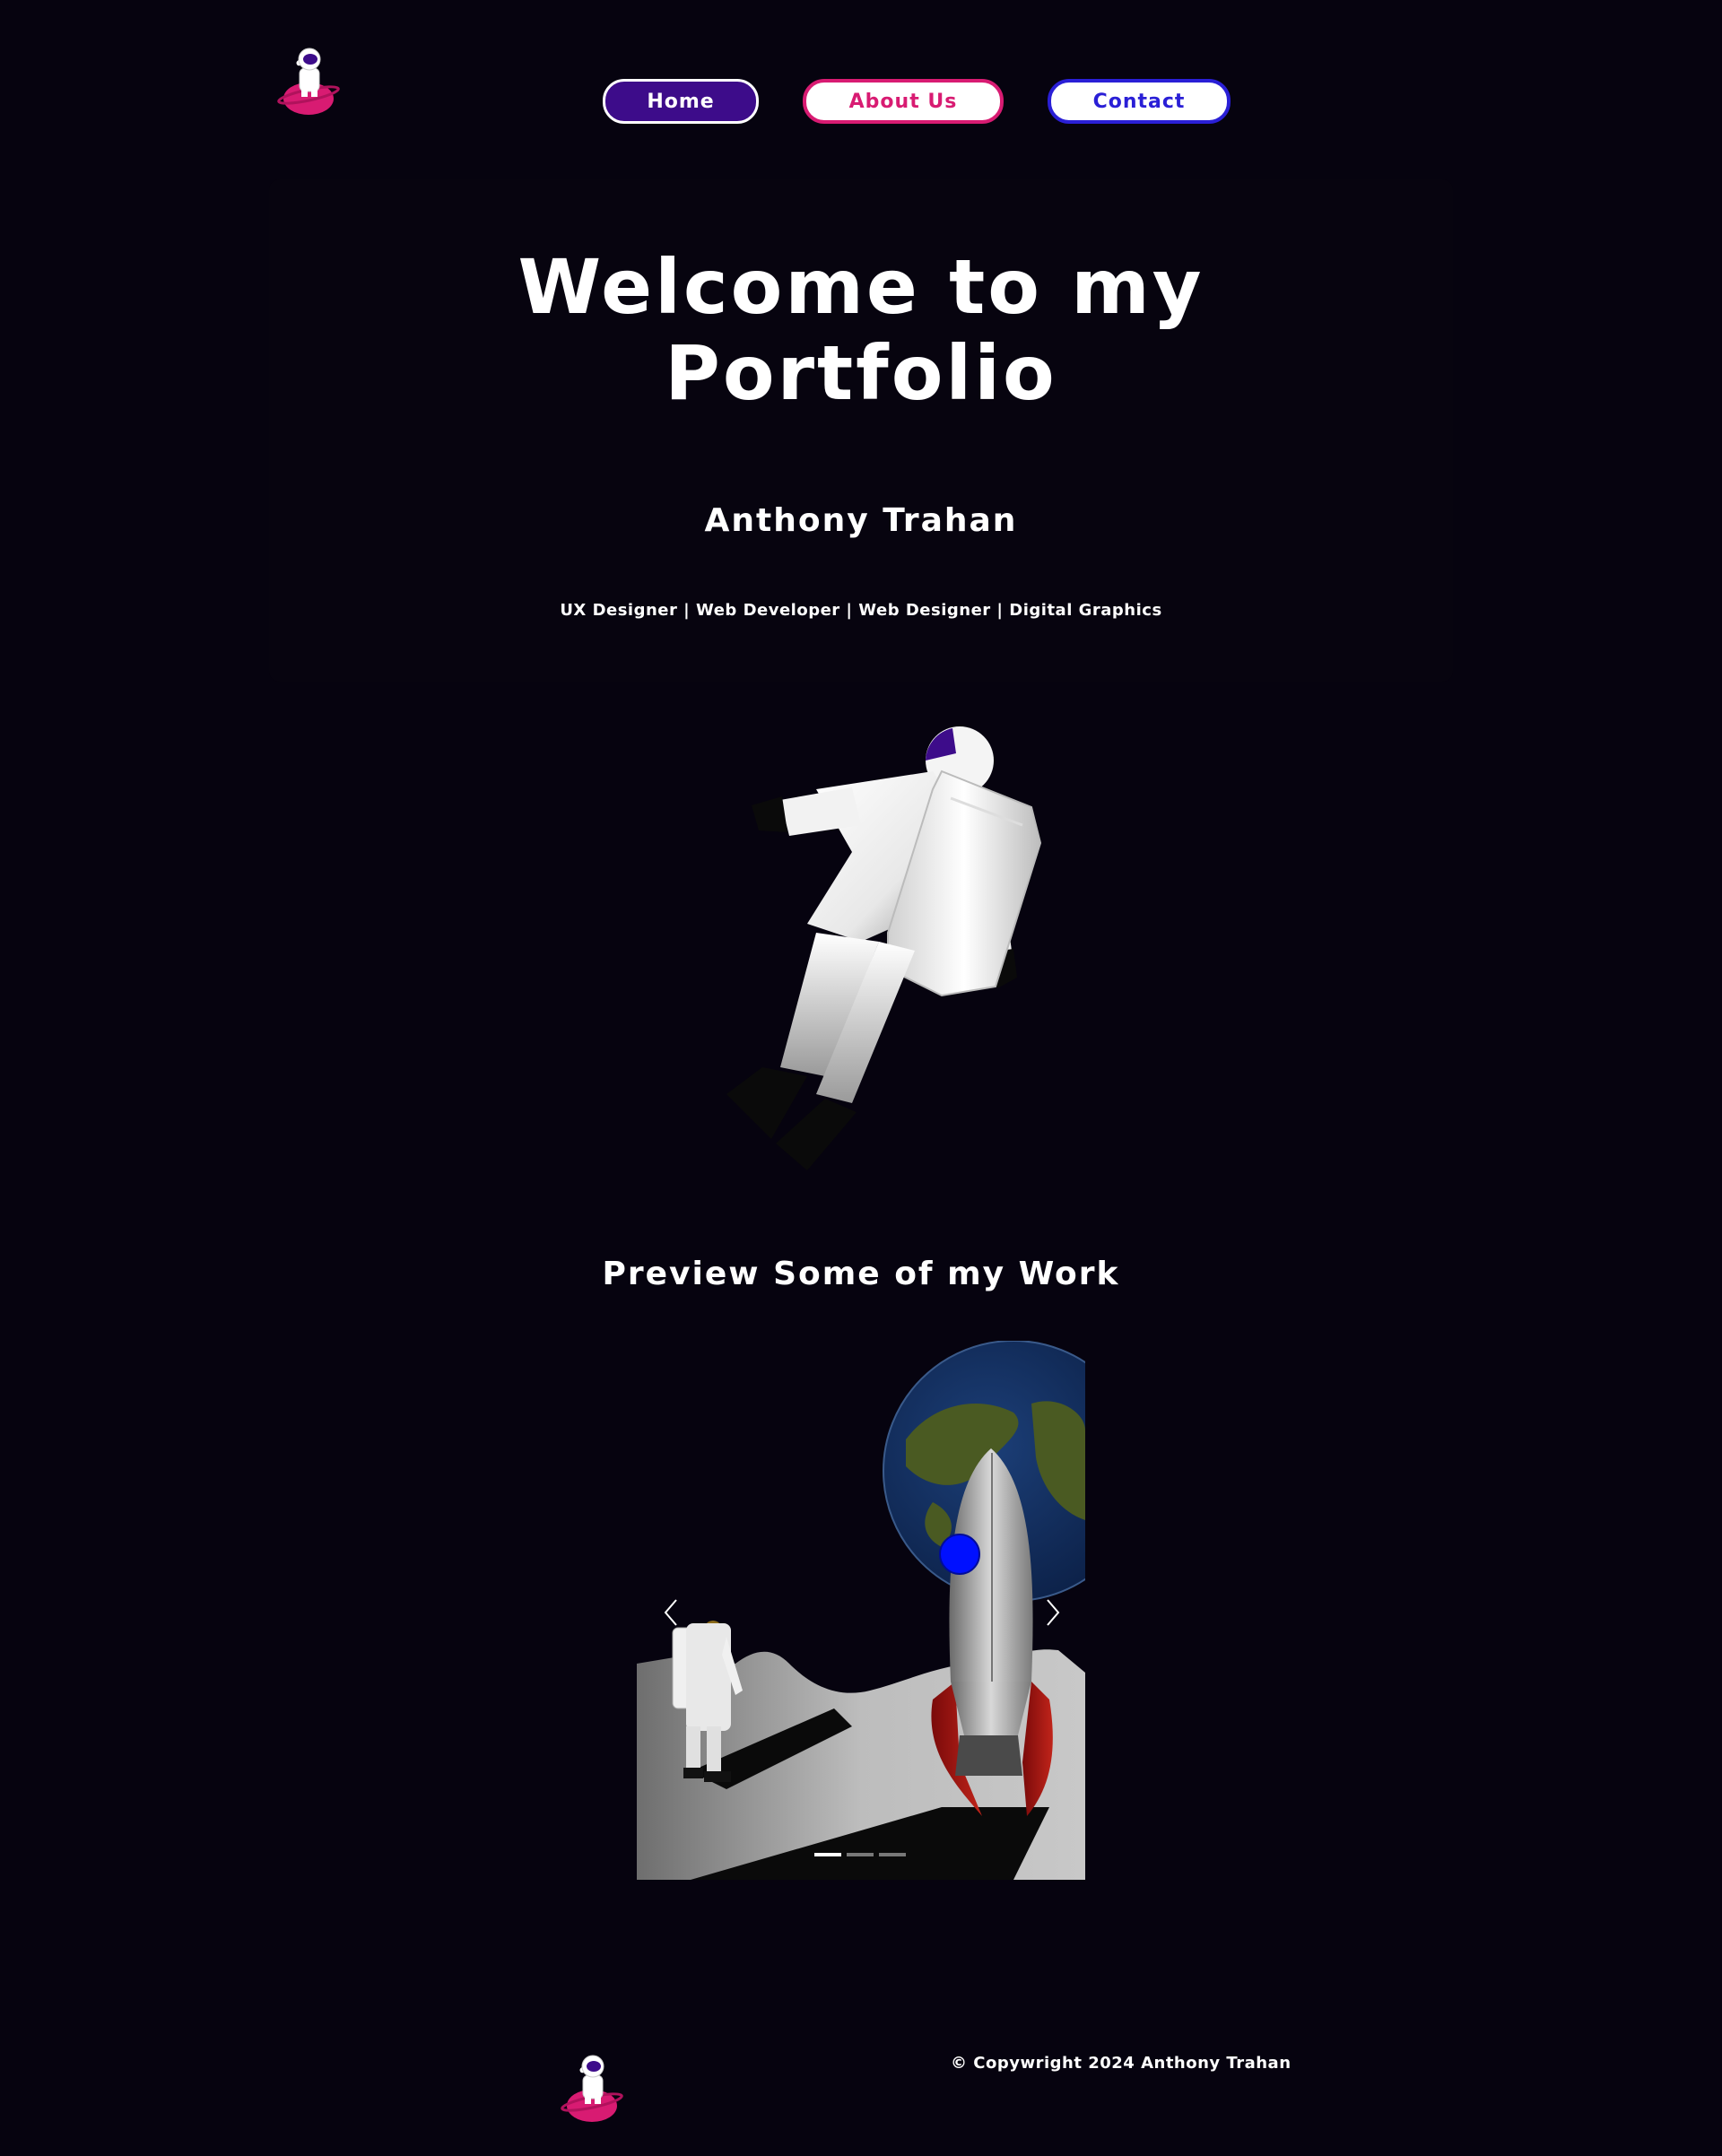  I want to click on page-title: Welcome to my Portfolio, so click(861, 330).